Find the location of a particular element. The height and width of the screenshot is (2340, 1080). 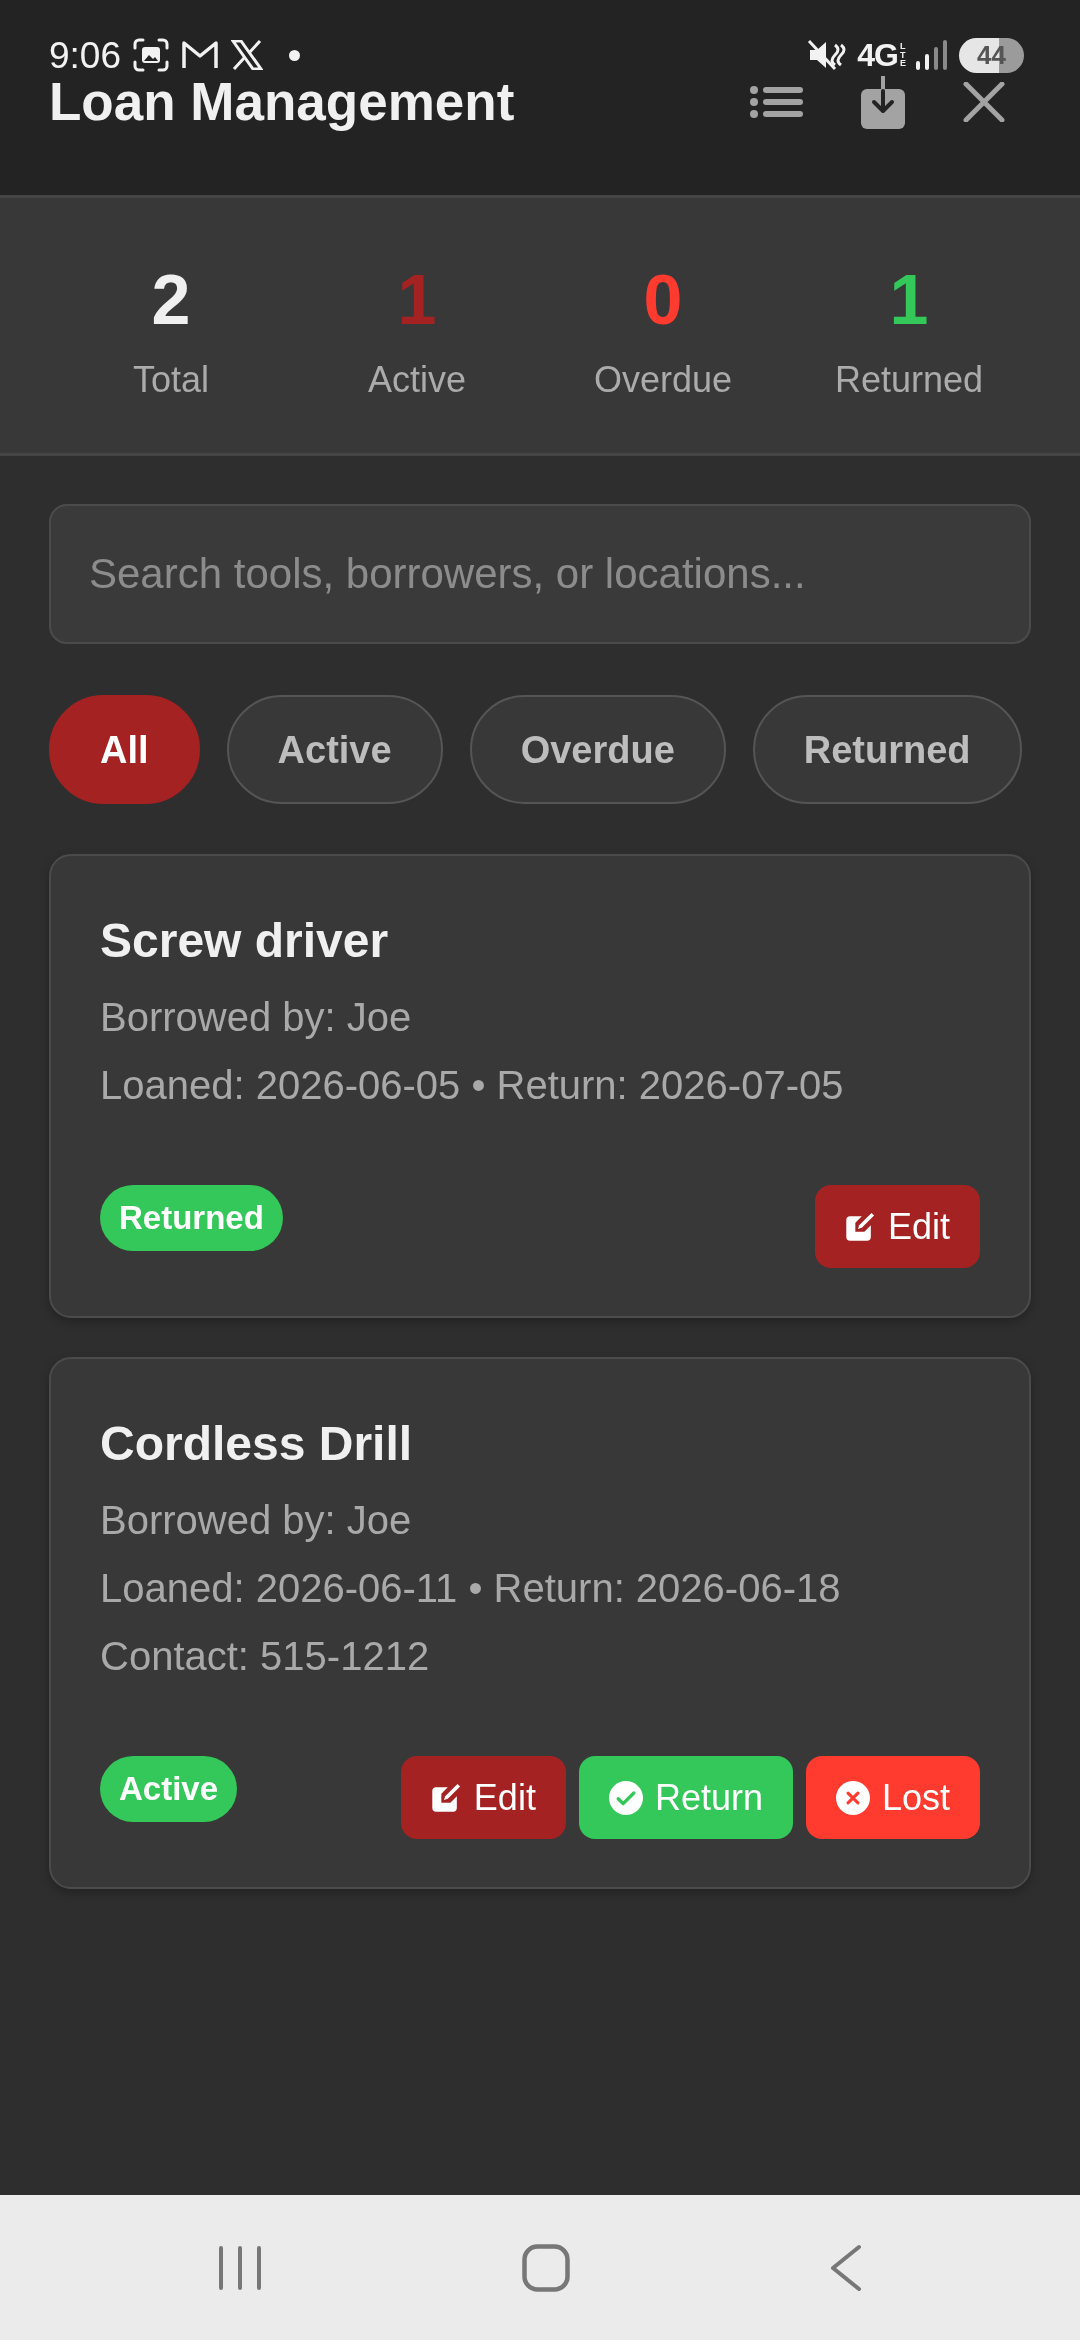

back-icon is located at coordinates (846, 2267).